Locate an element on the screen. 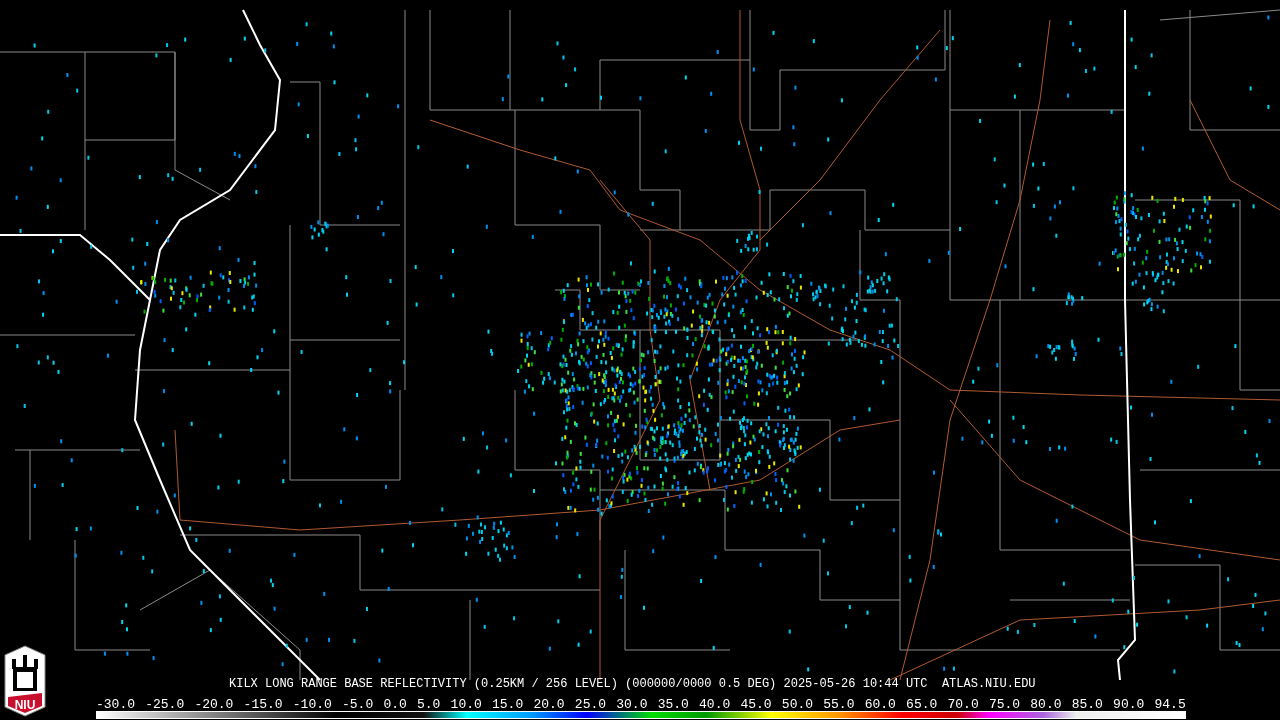  scale-label: 75.0 is located at coordinates (1004, 704).